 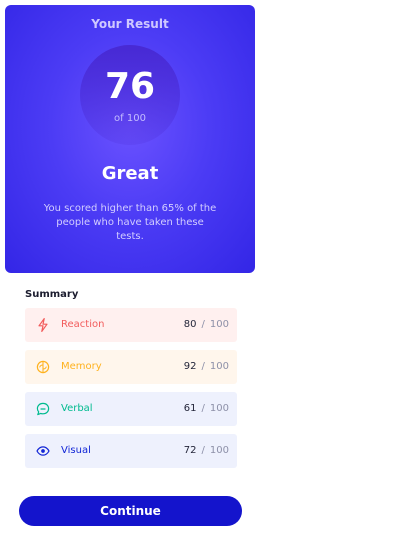 What do you see at coordinates (43, 325) in the screenshot?
I see `lightning-icon` at bounding box center [43, 325].